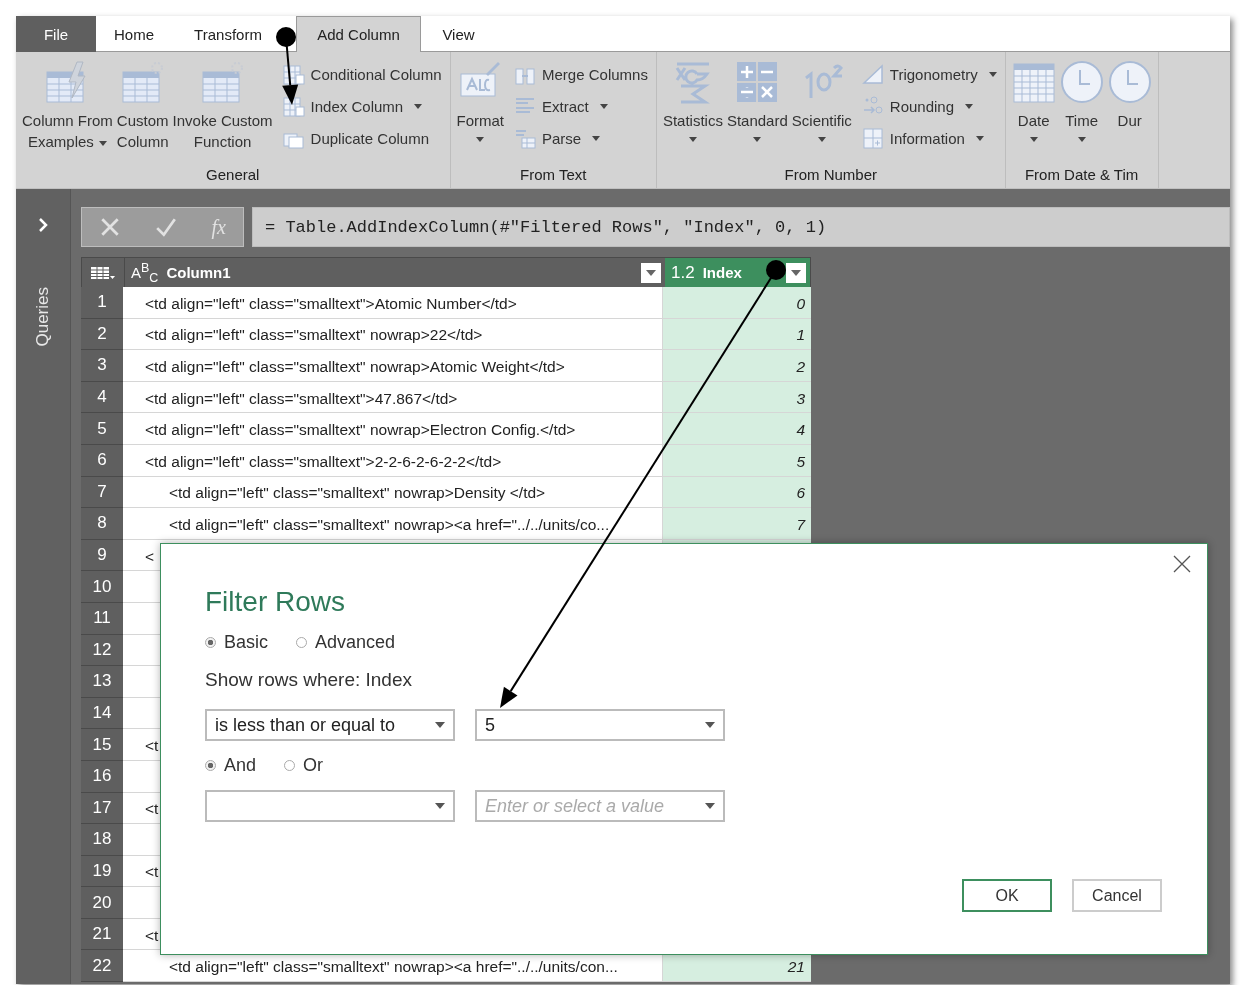 The height and width of the screenshot is (985, 1247). What do you see at coordinates (737, 302) in the screenshot?
I see `table-cell: 0` at bounding box center [737, 302].